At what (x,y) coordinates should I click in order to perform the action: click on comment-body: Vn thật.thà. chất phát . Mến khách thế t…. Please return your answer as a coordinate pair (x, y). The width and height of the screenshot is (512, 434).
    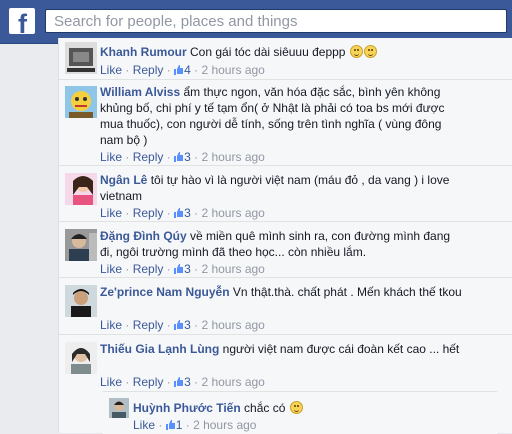
    Looking at the image, I should click on (347, 292).